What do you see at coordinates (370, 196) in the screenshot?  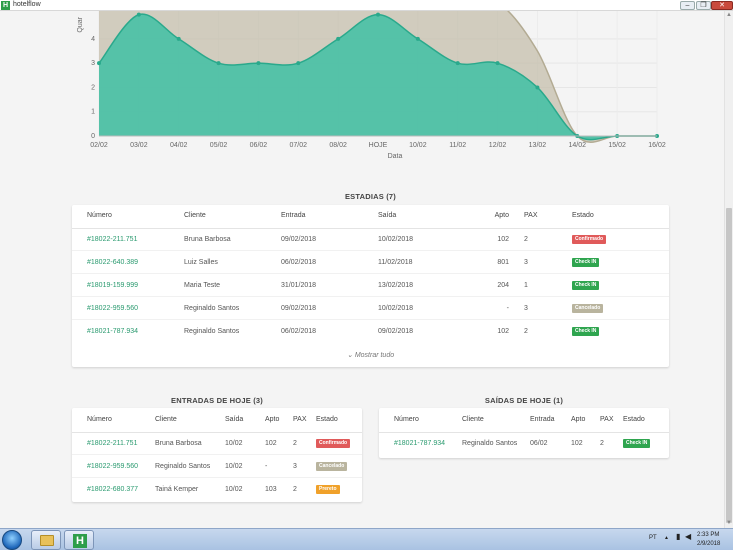 I see `stays-title: ESTADIAS (7)` at bounding box center [370, 196].